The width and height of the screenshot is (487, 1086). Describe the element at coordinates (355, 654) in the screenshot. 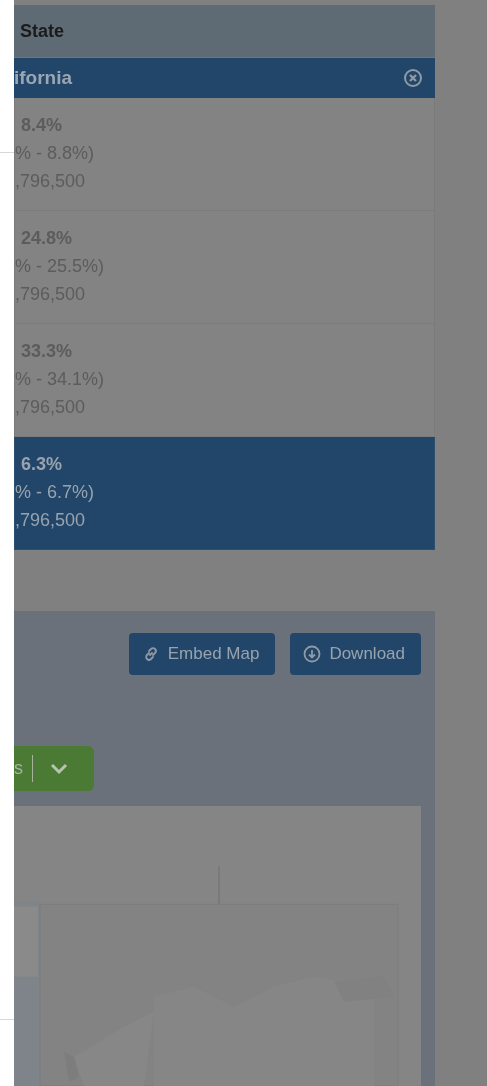

I see `download-button: Download` at that location.